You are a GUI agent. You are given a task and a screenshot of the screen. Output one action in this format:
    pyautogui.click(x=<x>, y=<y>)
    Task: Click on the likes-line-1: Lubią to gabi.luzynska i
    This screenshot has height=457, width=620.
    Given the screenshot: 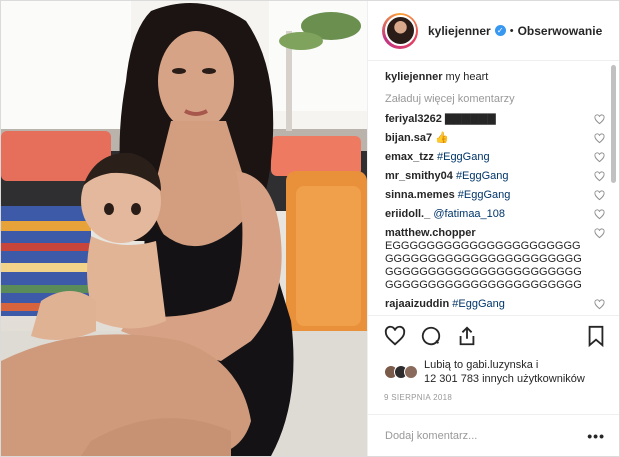 What is the action you would take?
    pyautogui.click(x=481, y=365)
    